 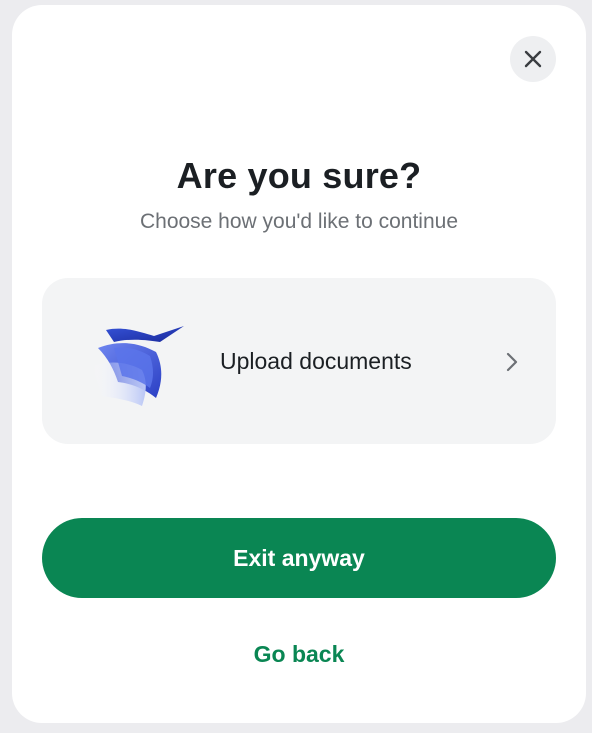 What do you see at coordinates (138, 366) in the screenshot?
I see `documents-illustration-icon` at bounding box center [138, 366].